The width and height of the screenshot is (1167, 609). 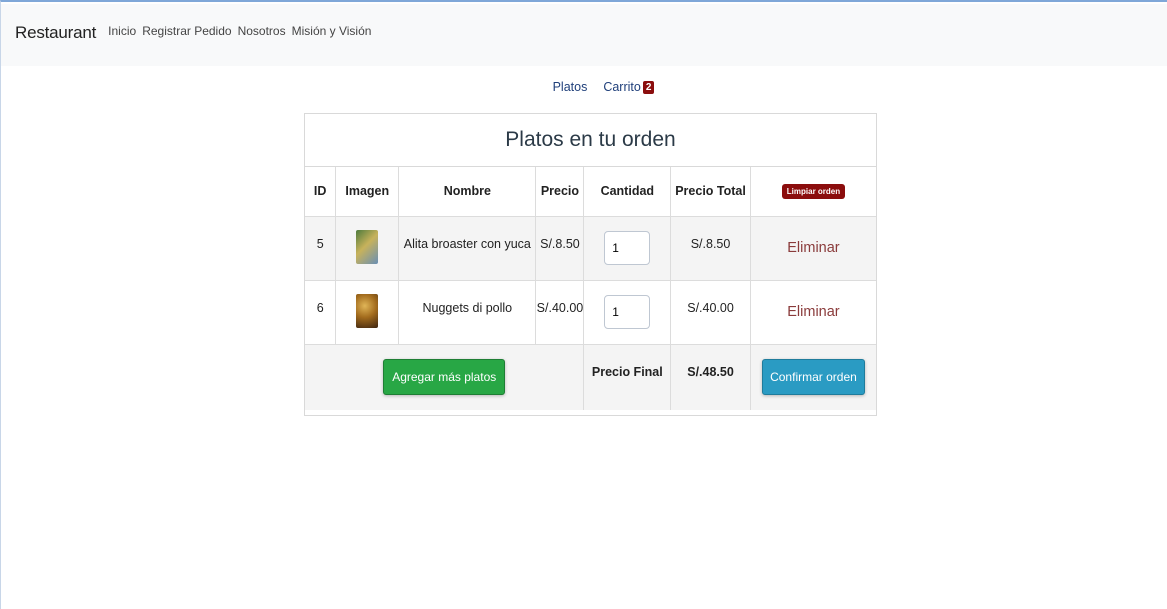 I want to click on cart-count-badge: 2, so click(x=648, y=87).